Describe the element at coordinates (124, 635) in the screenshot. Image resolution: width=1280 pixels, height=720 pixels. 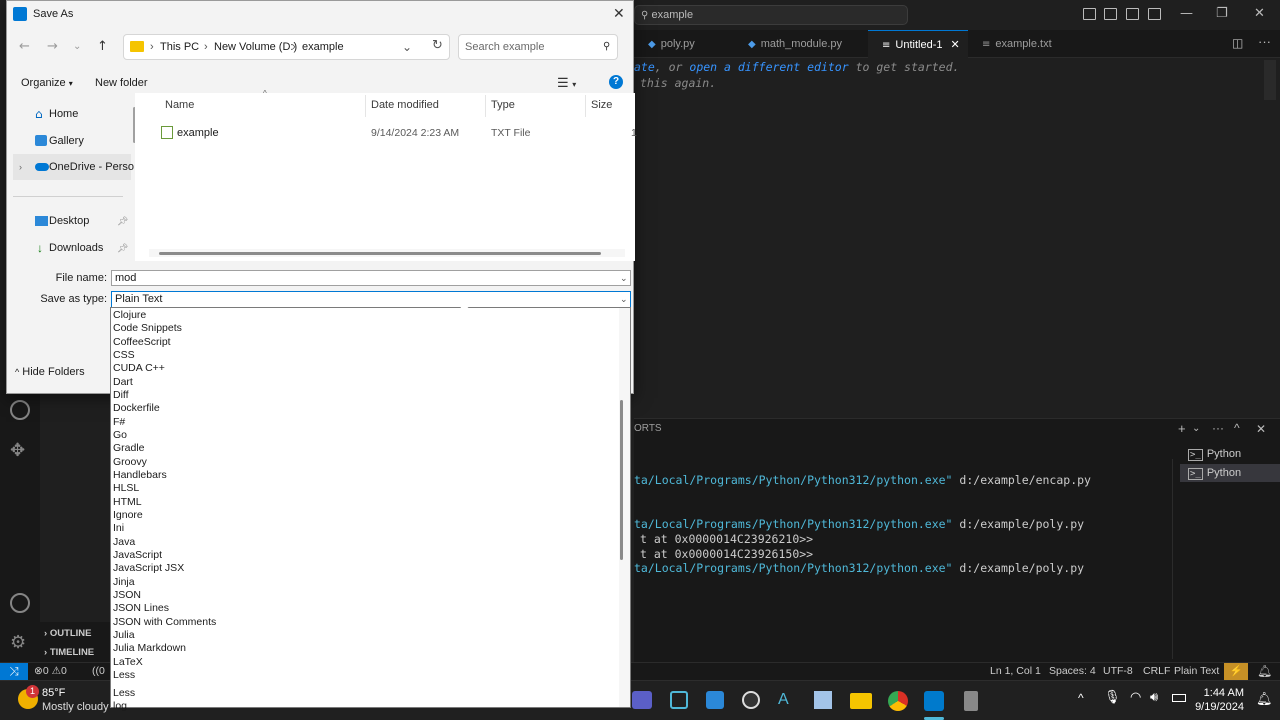
I see `list-item: Julia` at that location.